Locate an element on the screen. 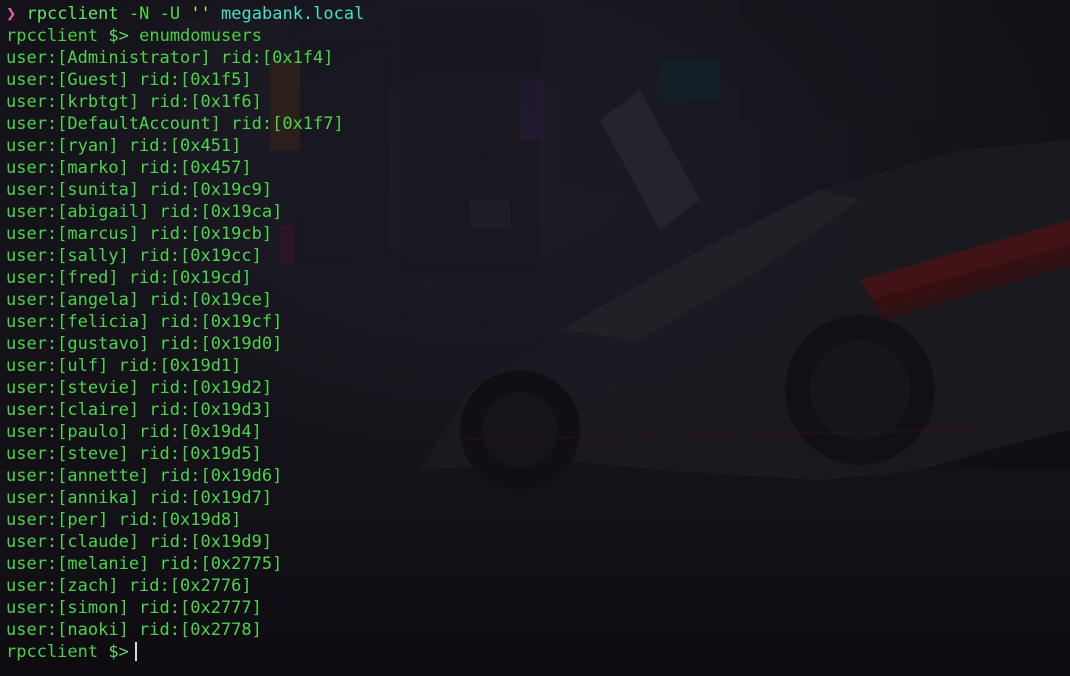 The width and height of the screenshot is (1070, 676). command-flags: -N -U is located at coordinates (154, 14).